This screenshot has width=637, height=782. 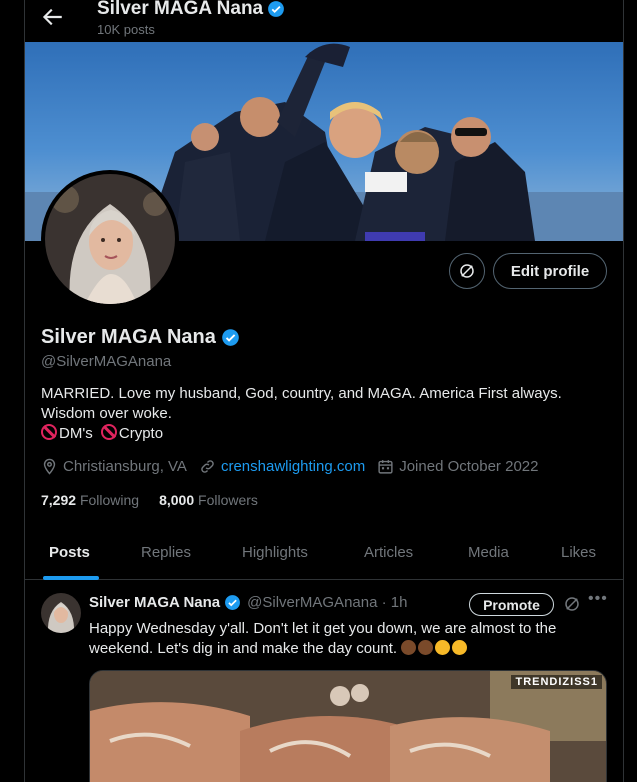 I want to click on calendar-icon, so click(x=385, y=467).